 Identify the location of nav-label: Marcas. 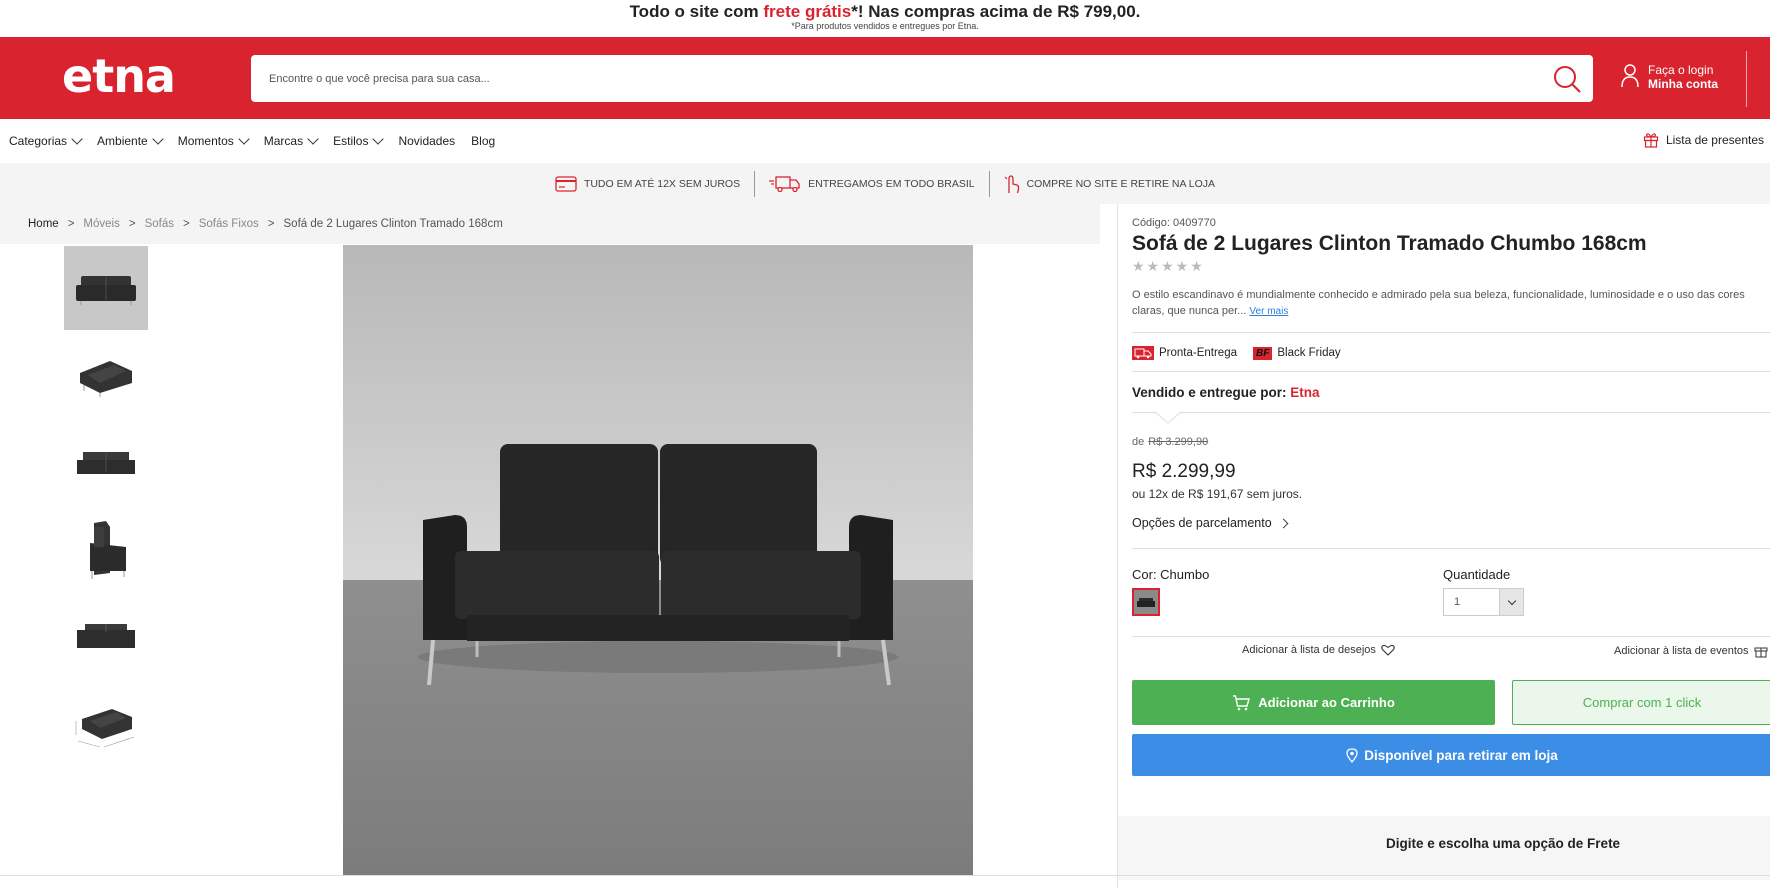
(283, 141).